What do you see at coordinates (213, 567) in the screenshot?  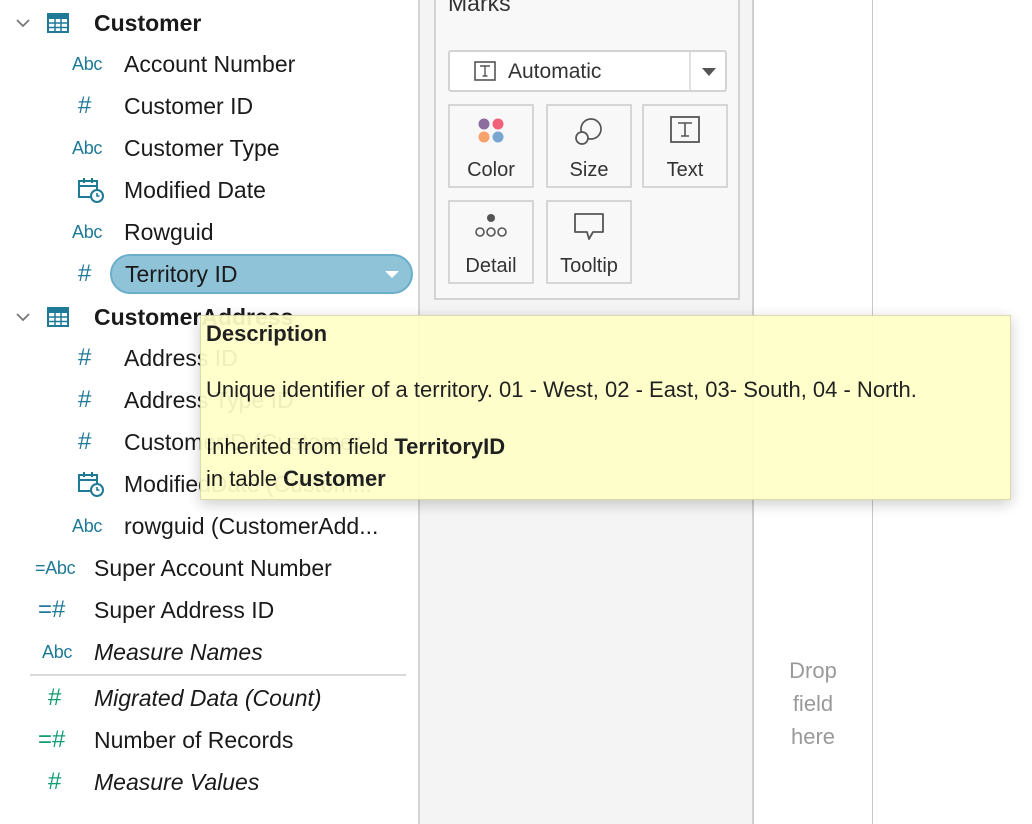 I see `field-label: Super Account Number` at bounding box center [213, 567].